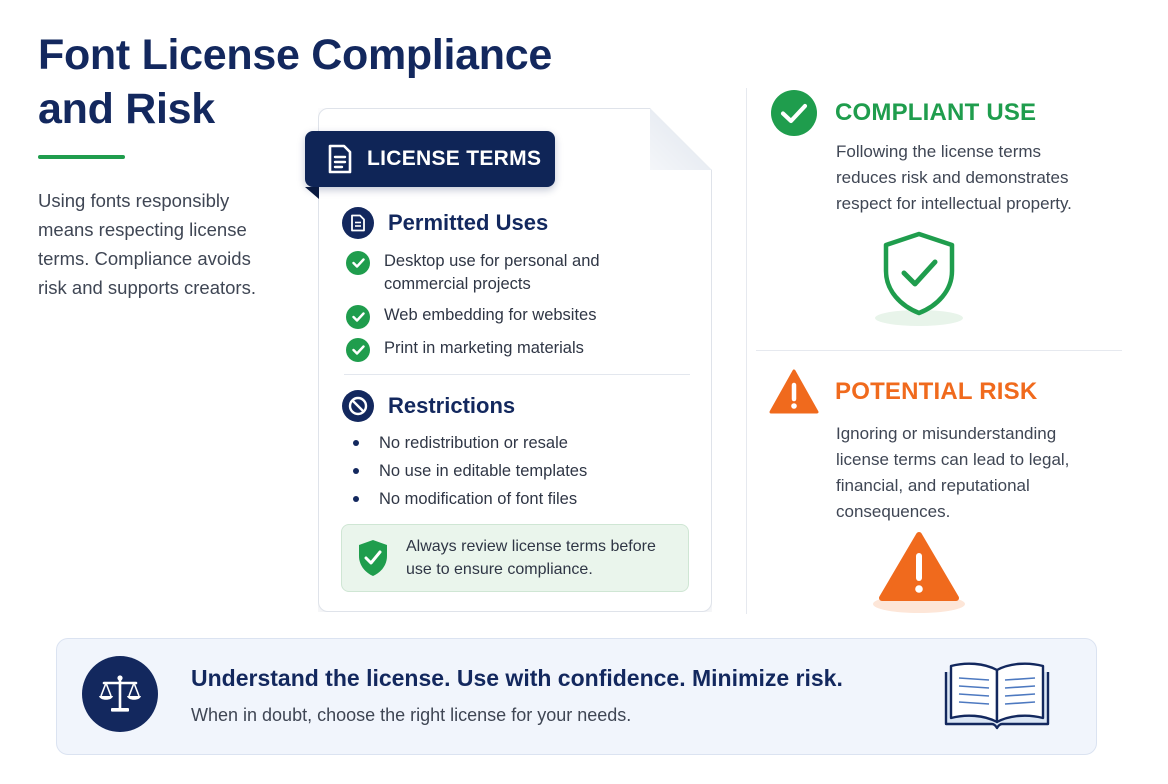  Describe the element at coordinates (936, 391) in the screenshot. I see `potential-risk-title: POTENTIAL RISK` at that location.